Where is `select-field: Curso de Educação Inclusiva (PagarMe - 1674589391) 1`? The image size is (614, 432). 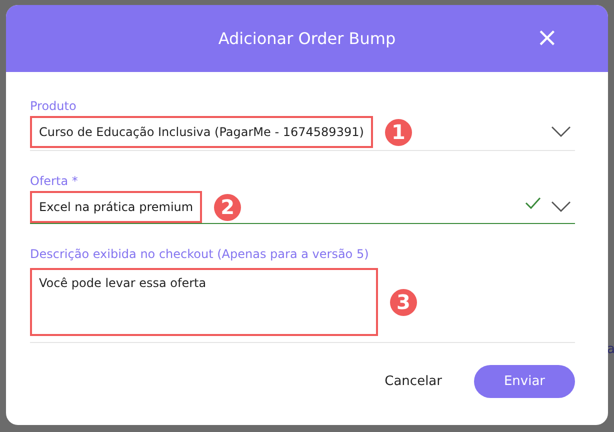
select-field: Curso de Educação Inclusiva (PagarMe - 1674589391) 1 is located at coordinates (302, 133).